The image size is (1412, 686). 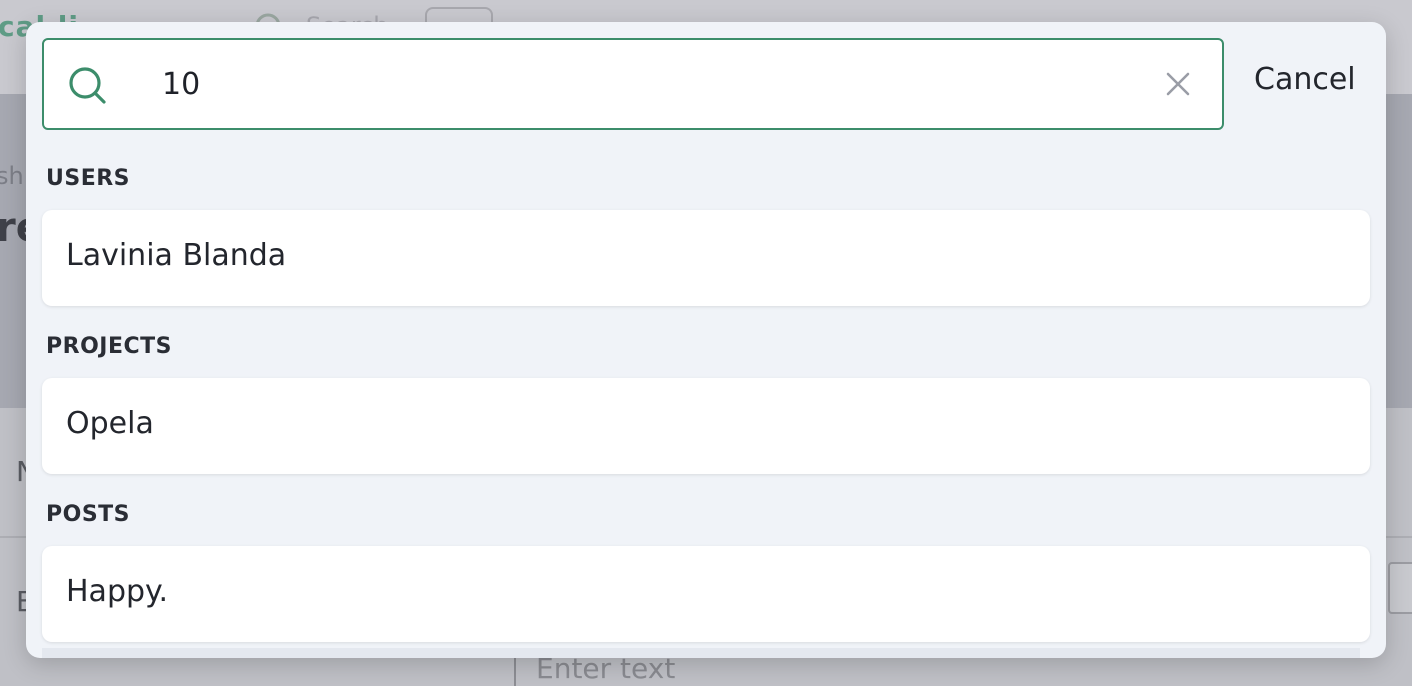 I want to click on section-label-posts: POSTS, so click(x=88, y=514).